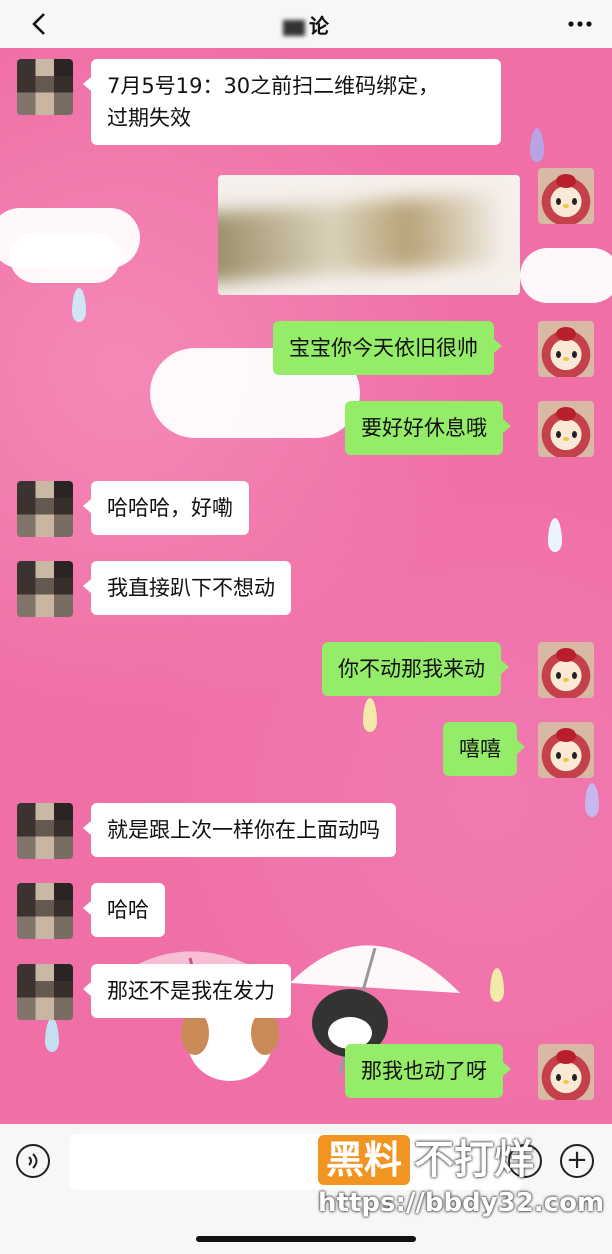 The height and width of the screenshot is (1254, 612). I want to click on chat-title: 论, so click(306, 24).